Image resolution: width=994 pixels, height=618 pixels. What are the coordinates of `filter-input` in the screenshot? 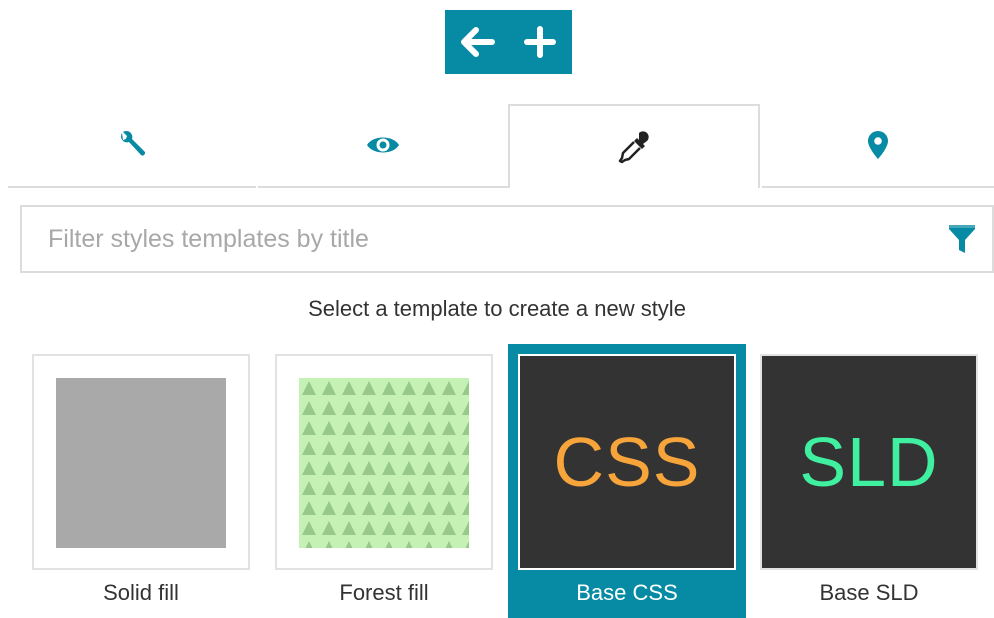 It's located at (477, 239).